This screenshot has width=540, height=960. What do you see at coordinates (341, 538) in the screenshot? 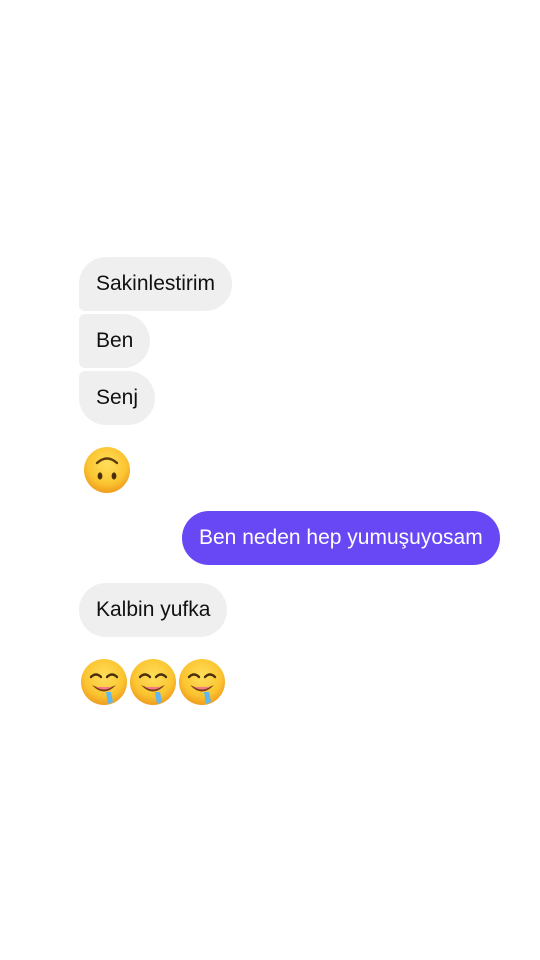
I see `outgoing-message: Ben neden hep yumuşuyosam` at bounding box center [341, 538].